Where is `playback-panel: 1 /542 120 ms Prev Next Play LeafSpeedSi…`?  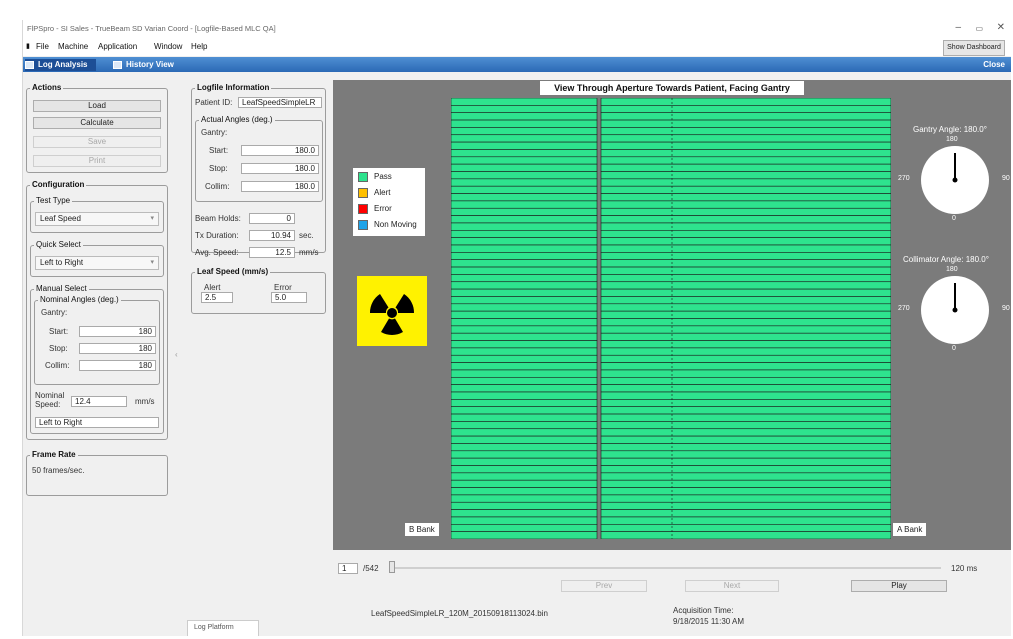 playback-panel: 1 /542 120 ms Prev Next Play LeafSpeedSi… is located at coordinates (672, 593).